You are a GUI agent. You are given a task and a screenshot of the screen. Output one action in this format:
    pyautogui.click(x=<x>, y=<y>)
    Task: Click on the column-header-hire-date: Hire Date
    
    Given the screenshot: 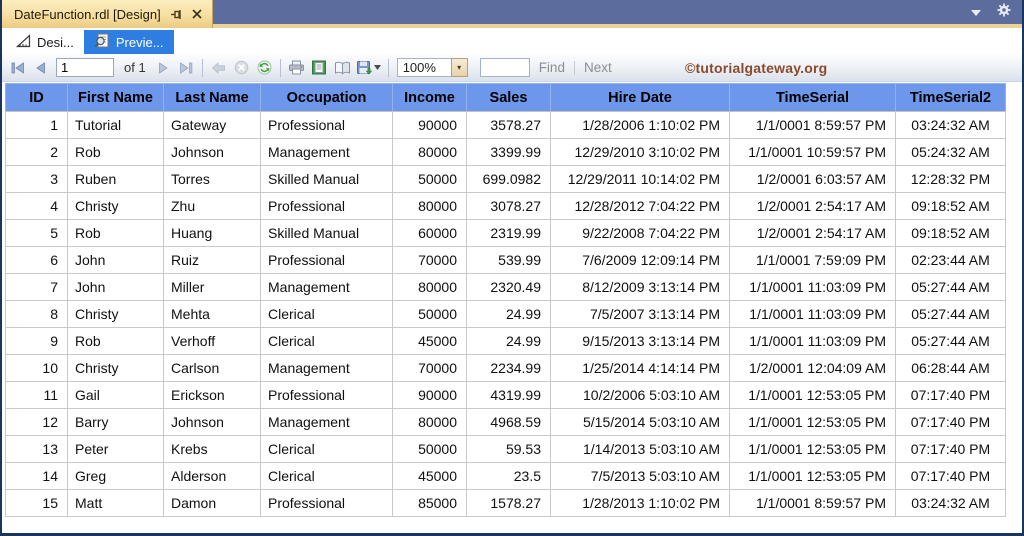 What is the action you would take?
    pyautogui.click(x=640, y=97)
    